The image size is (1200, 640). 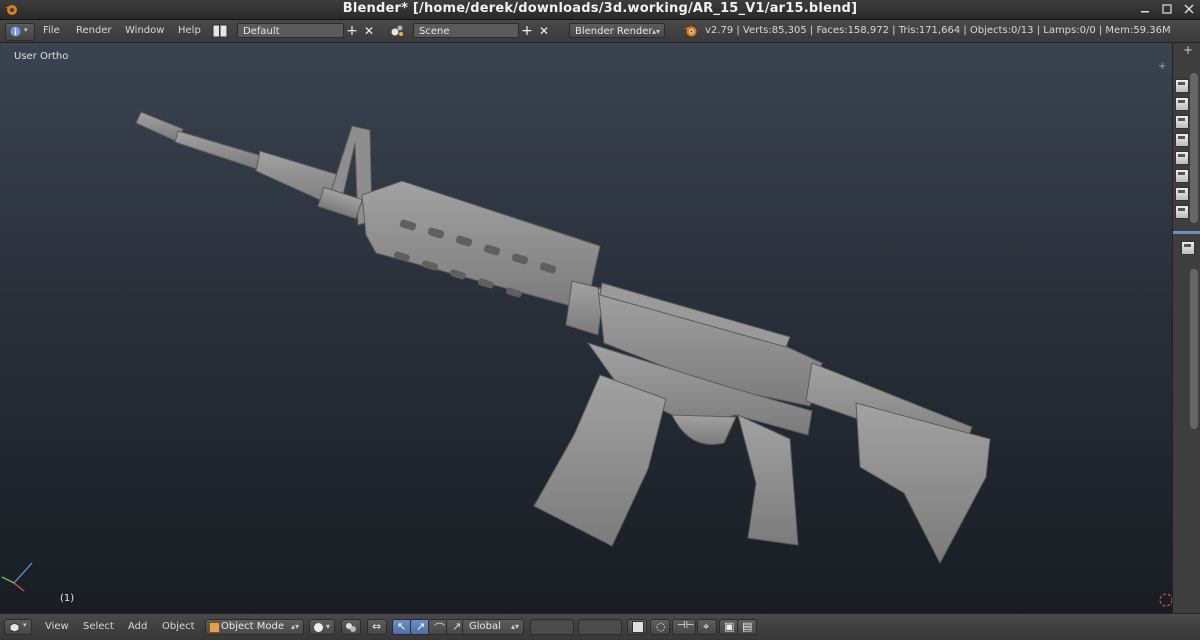 What do you see at coordinates (1165, 600) in the screenshot?
I see `3d-cursor-icon` at bounding box center [1165, 600].